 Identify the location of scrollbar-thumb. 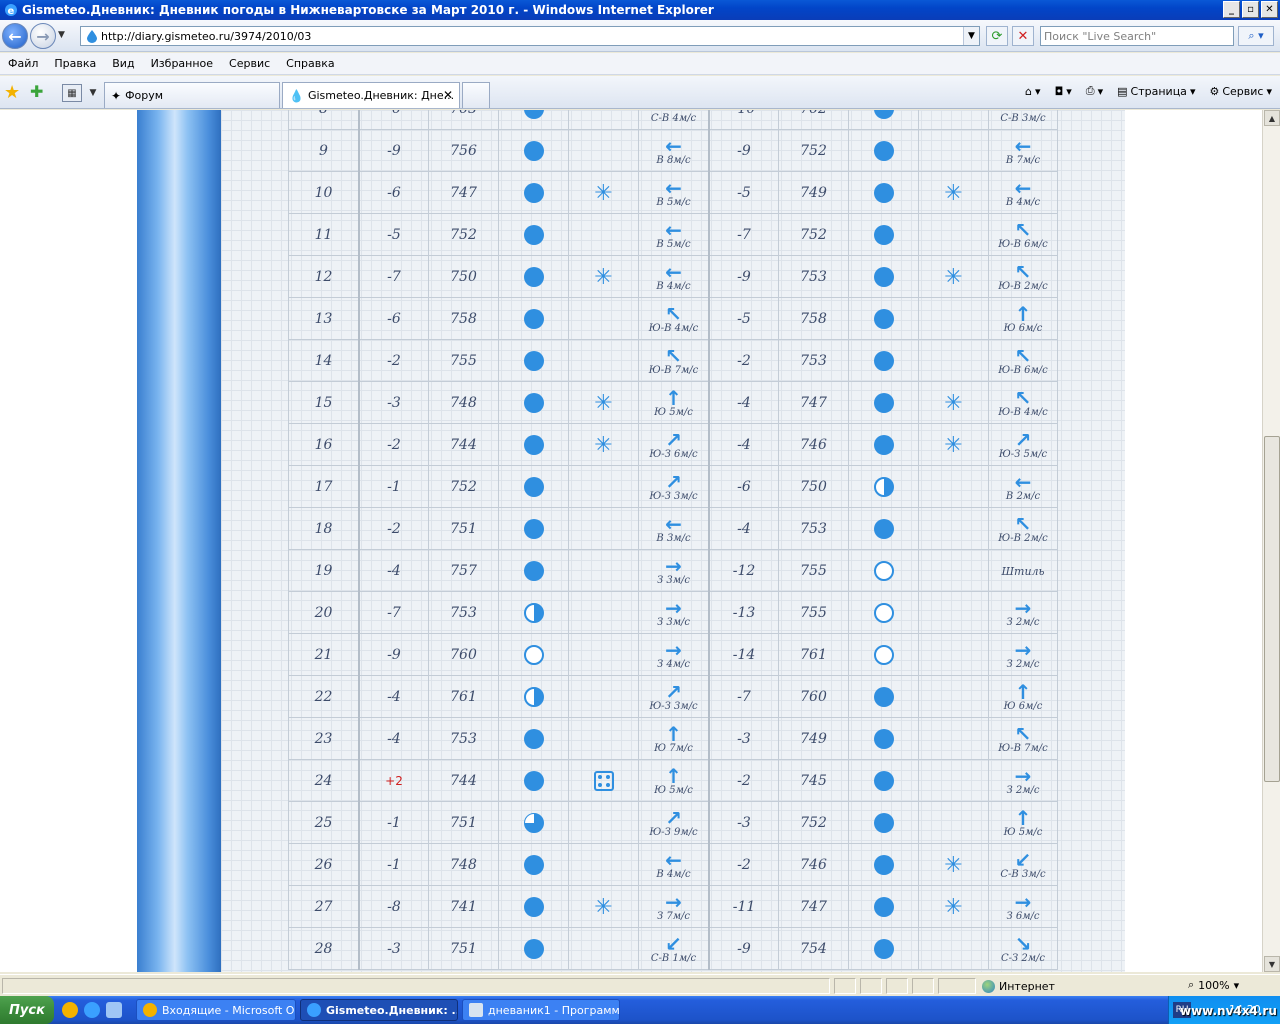
(1272, 609).